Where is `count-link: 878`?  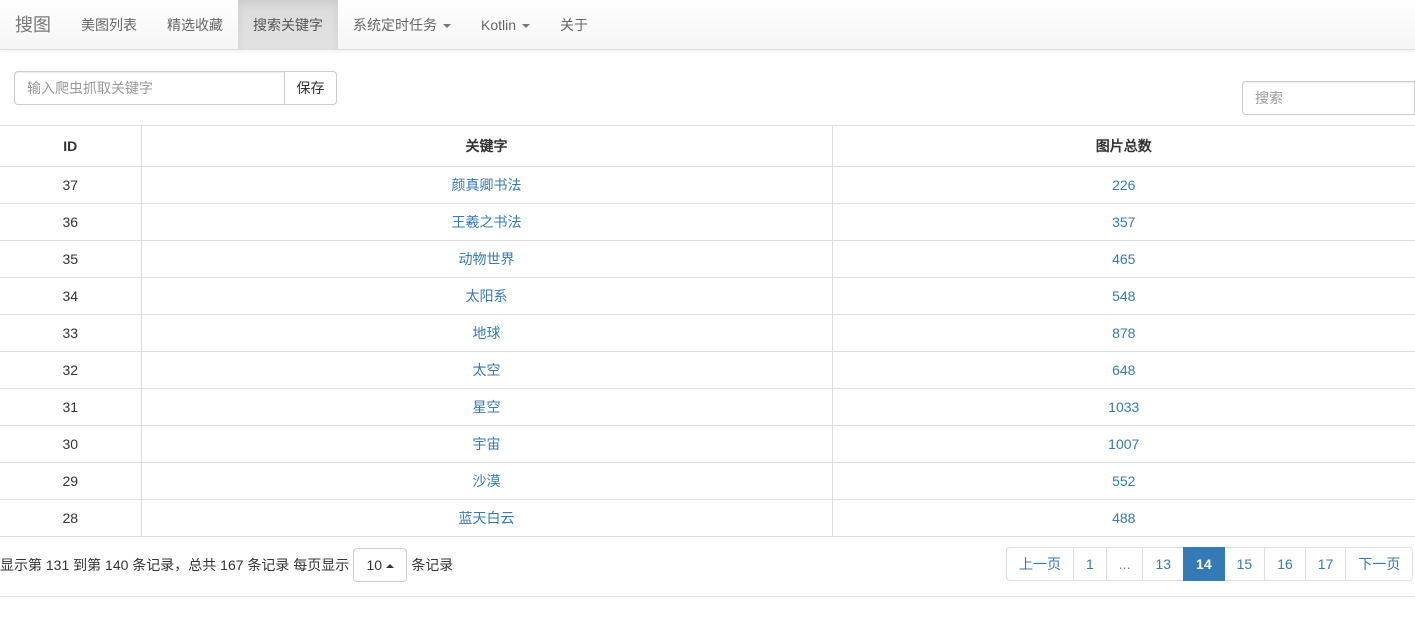
count-link: 878 is located at coordinates (1123, 333).